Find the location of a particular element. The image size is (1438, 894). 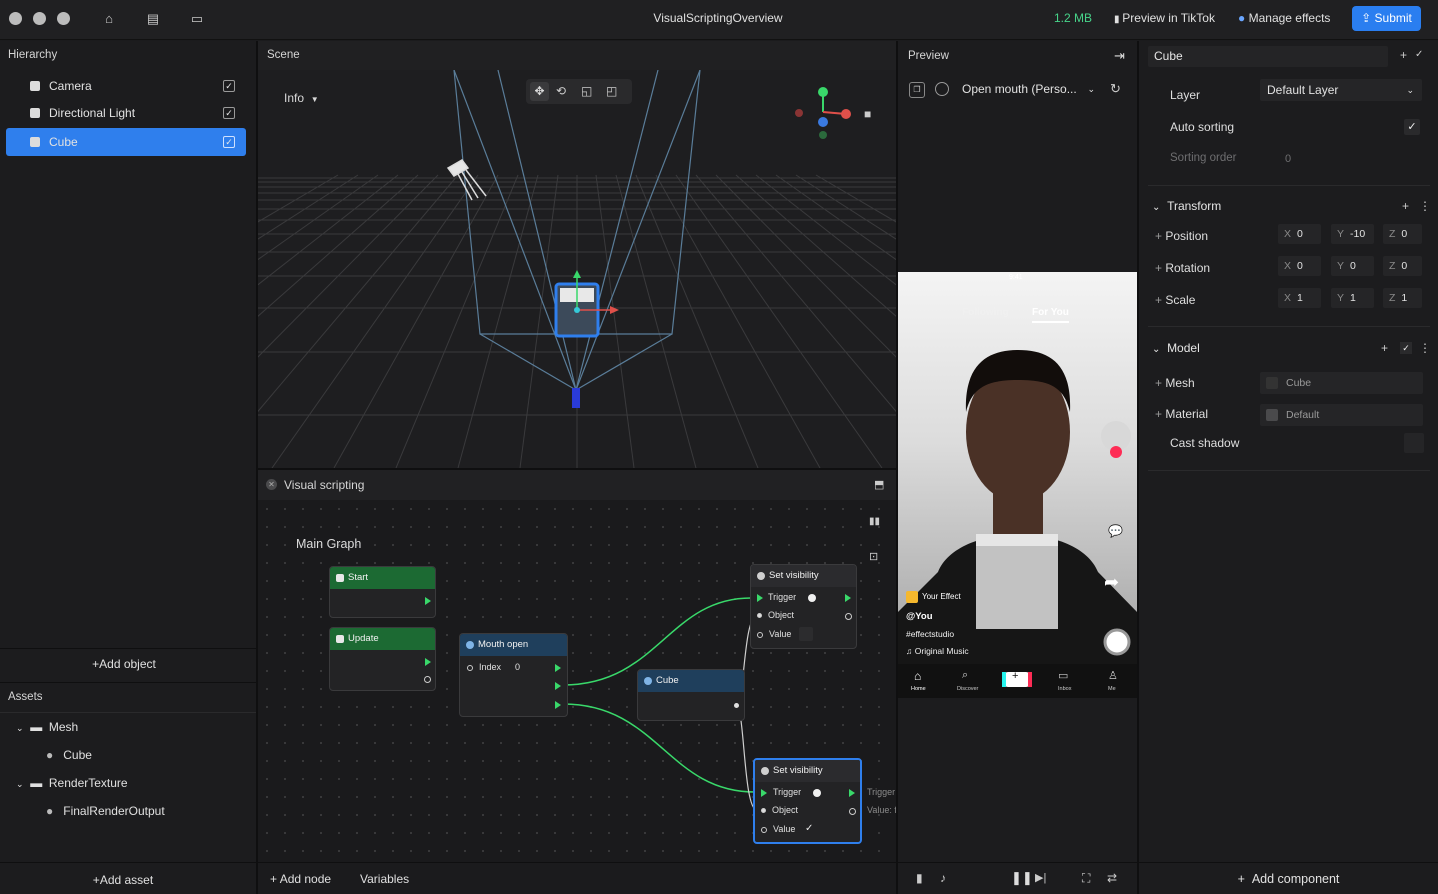

hierarchy-item-camera: Camera ✓ is located at coordinates (126, 86).